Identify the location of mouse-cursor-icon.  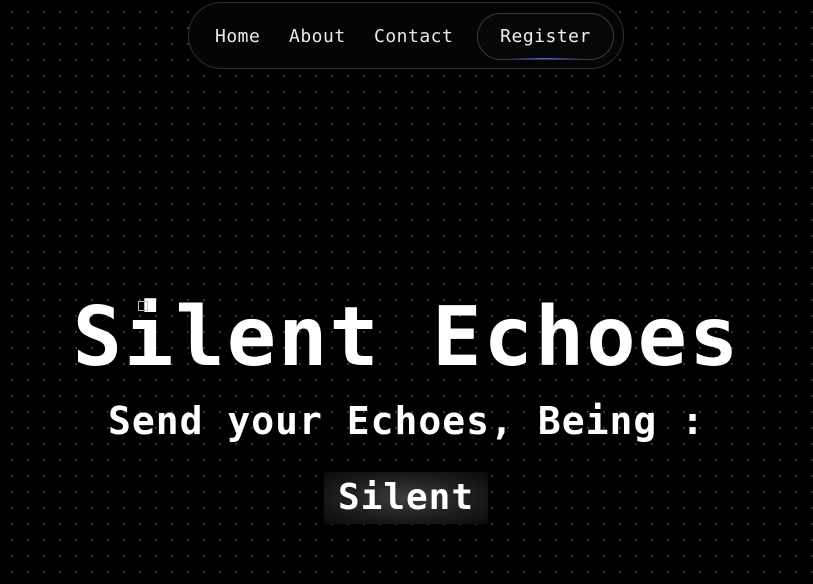
(143, 306).